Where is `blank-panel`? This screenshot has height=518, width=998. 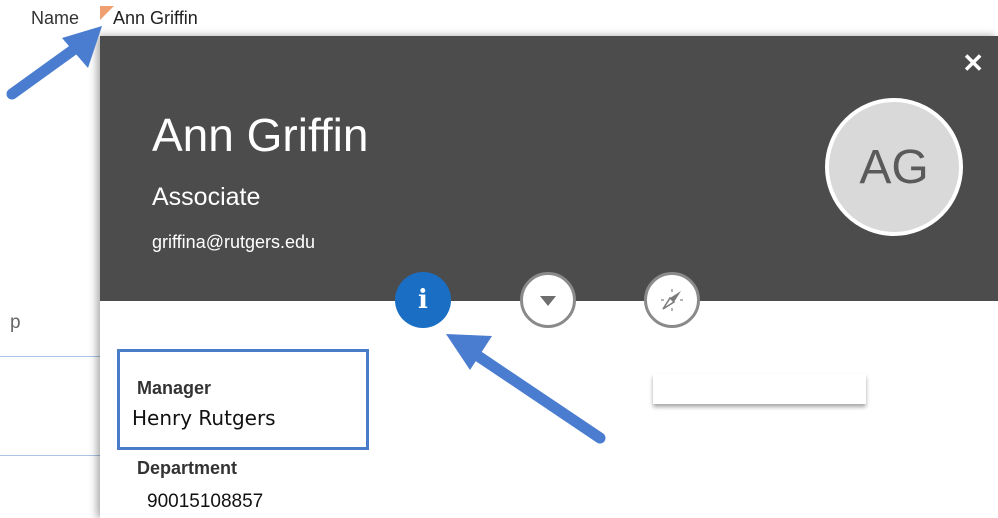 blank-panel is located at coordinates (759, 389).